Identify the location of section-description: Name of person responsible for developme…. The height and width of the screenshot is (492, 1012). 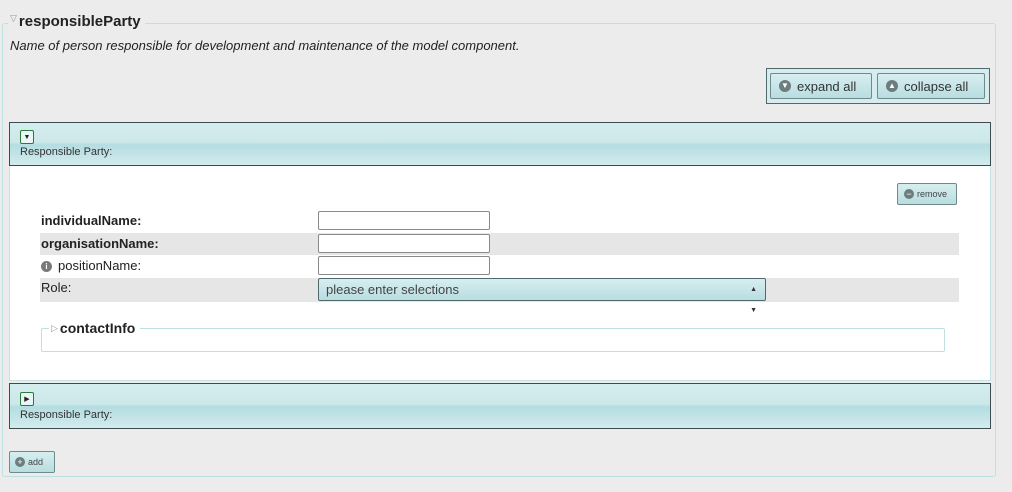
(265, 45).